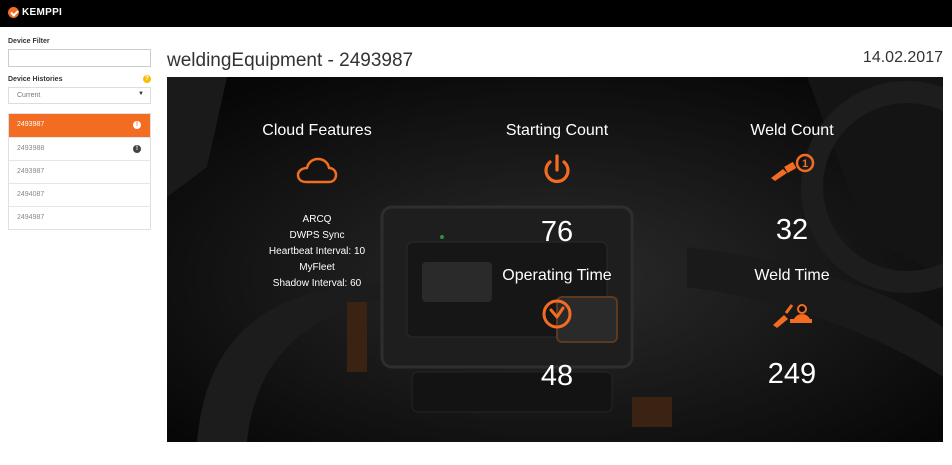 The height and width of the screenshot is (465, 952). I want to click on cloud-feature-item: MyFleet, so click(317, 267).